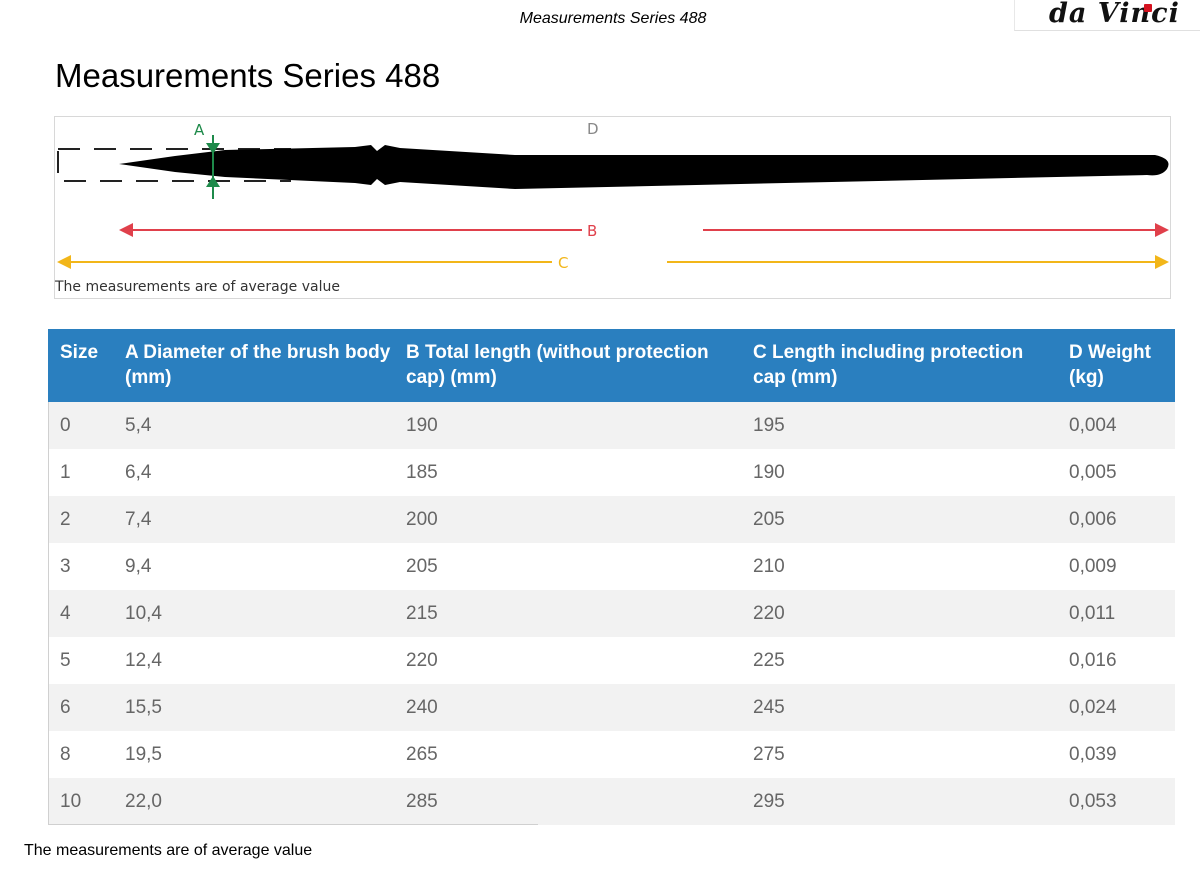  I want to click on cell-diameter: 5,4, so click(255, 425).